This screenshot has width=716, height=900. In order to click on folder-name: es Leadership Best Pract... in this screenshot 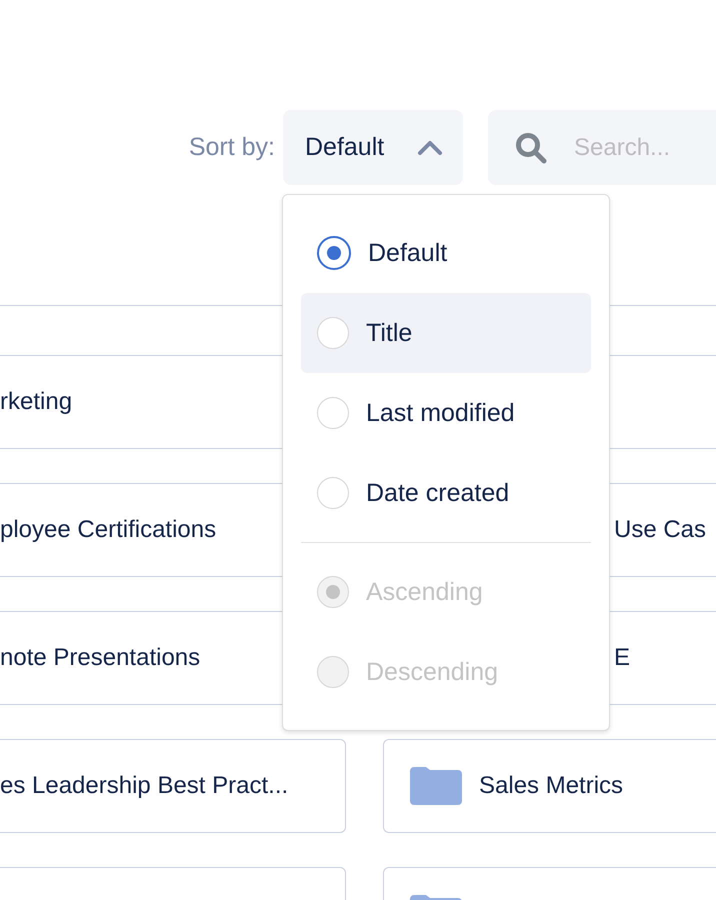, I will do `click(144, 786)`.